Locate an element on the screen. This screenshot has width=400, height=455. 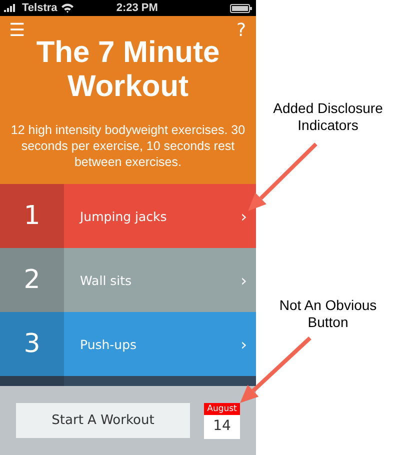
exercise-row: 1 Jumping jacks › is located at coordinates (128, 216).